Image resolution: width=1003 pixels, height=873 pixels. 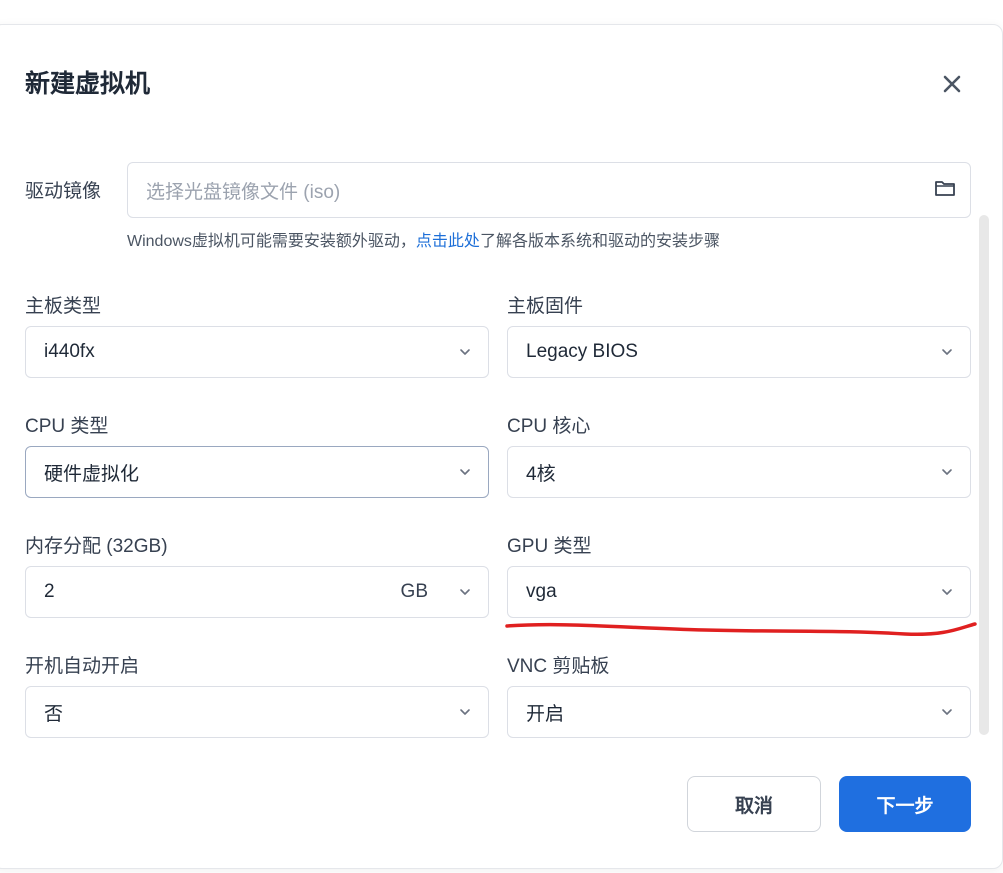 I want to click on vnc-clipboard-select: 开启, so click(x=739, y=712).